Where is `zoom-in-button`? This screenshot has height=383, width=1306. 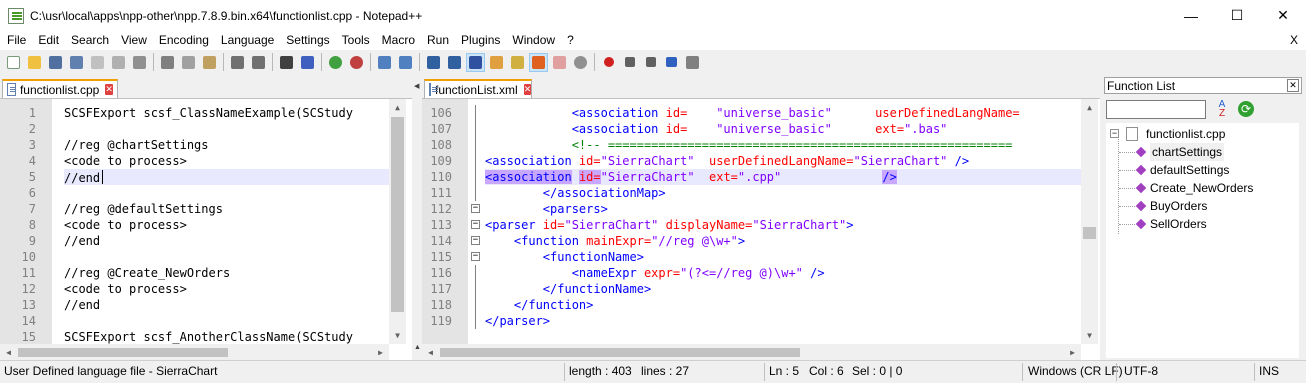
zoom-in-button is located at coordinates (335, 62).